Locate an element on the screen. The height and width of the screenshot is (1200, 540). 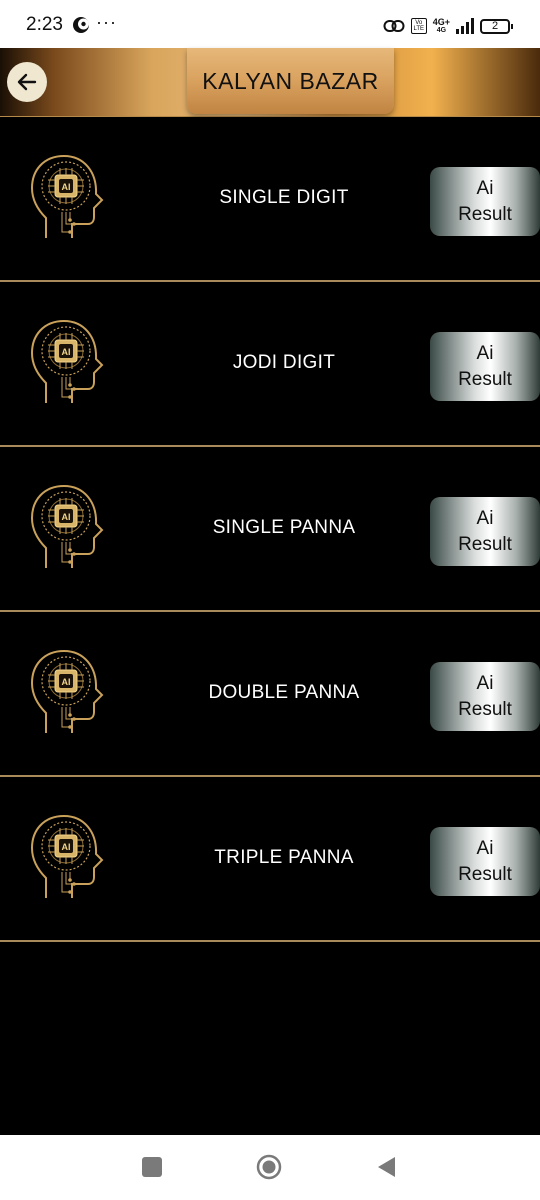
game-type-label: SINGLE DIGIT is located at coordinates (284, 197).